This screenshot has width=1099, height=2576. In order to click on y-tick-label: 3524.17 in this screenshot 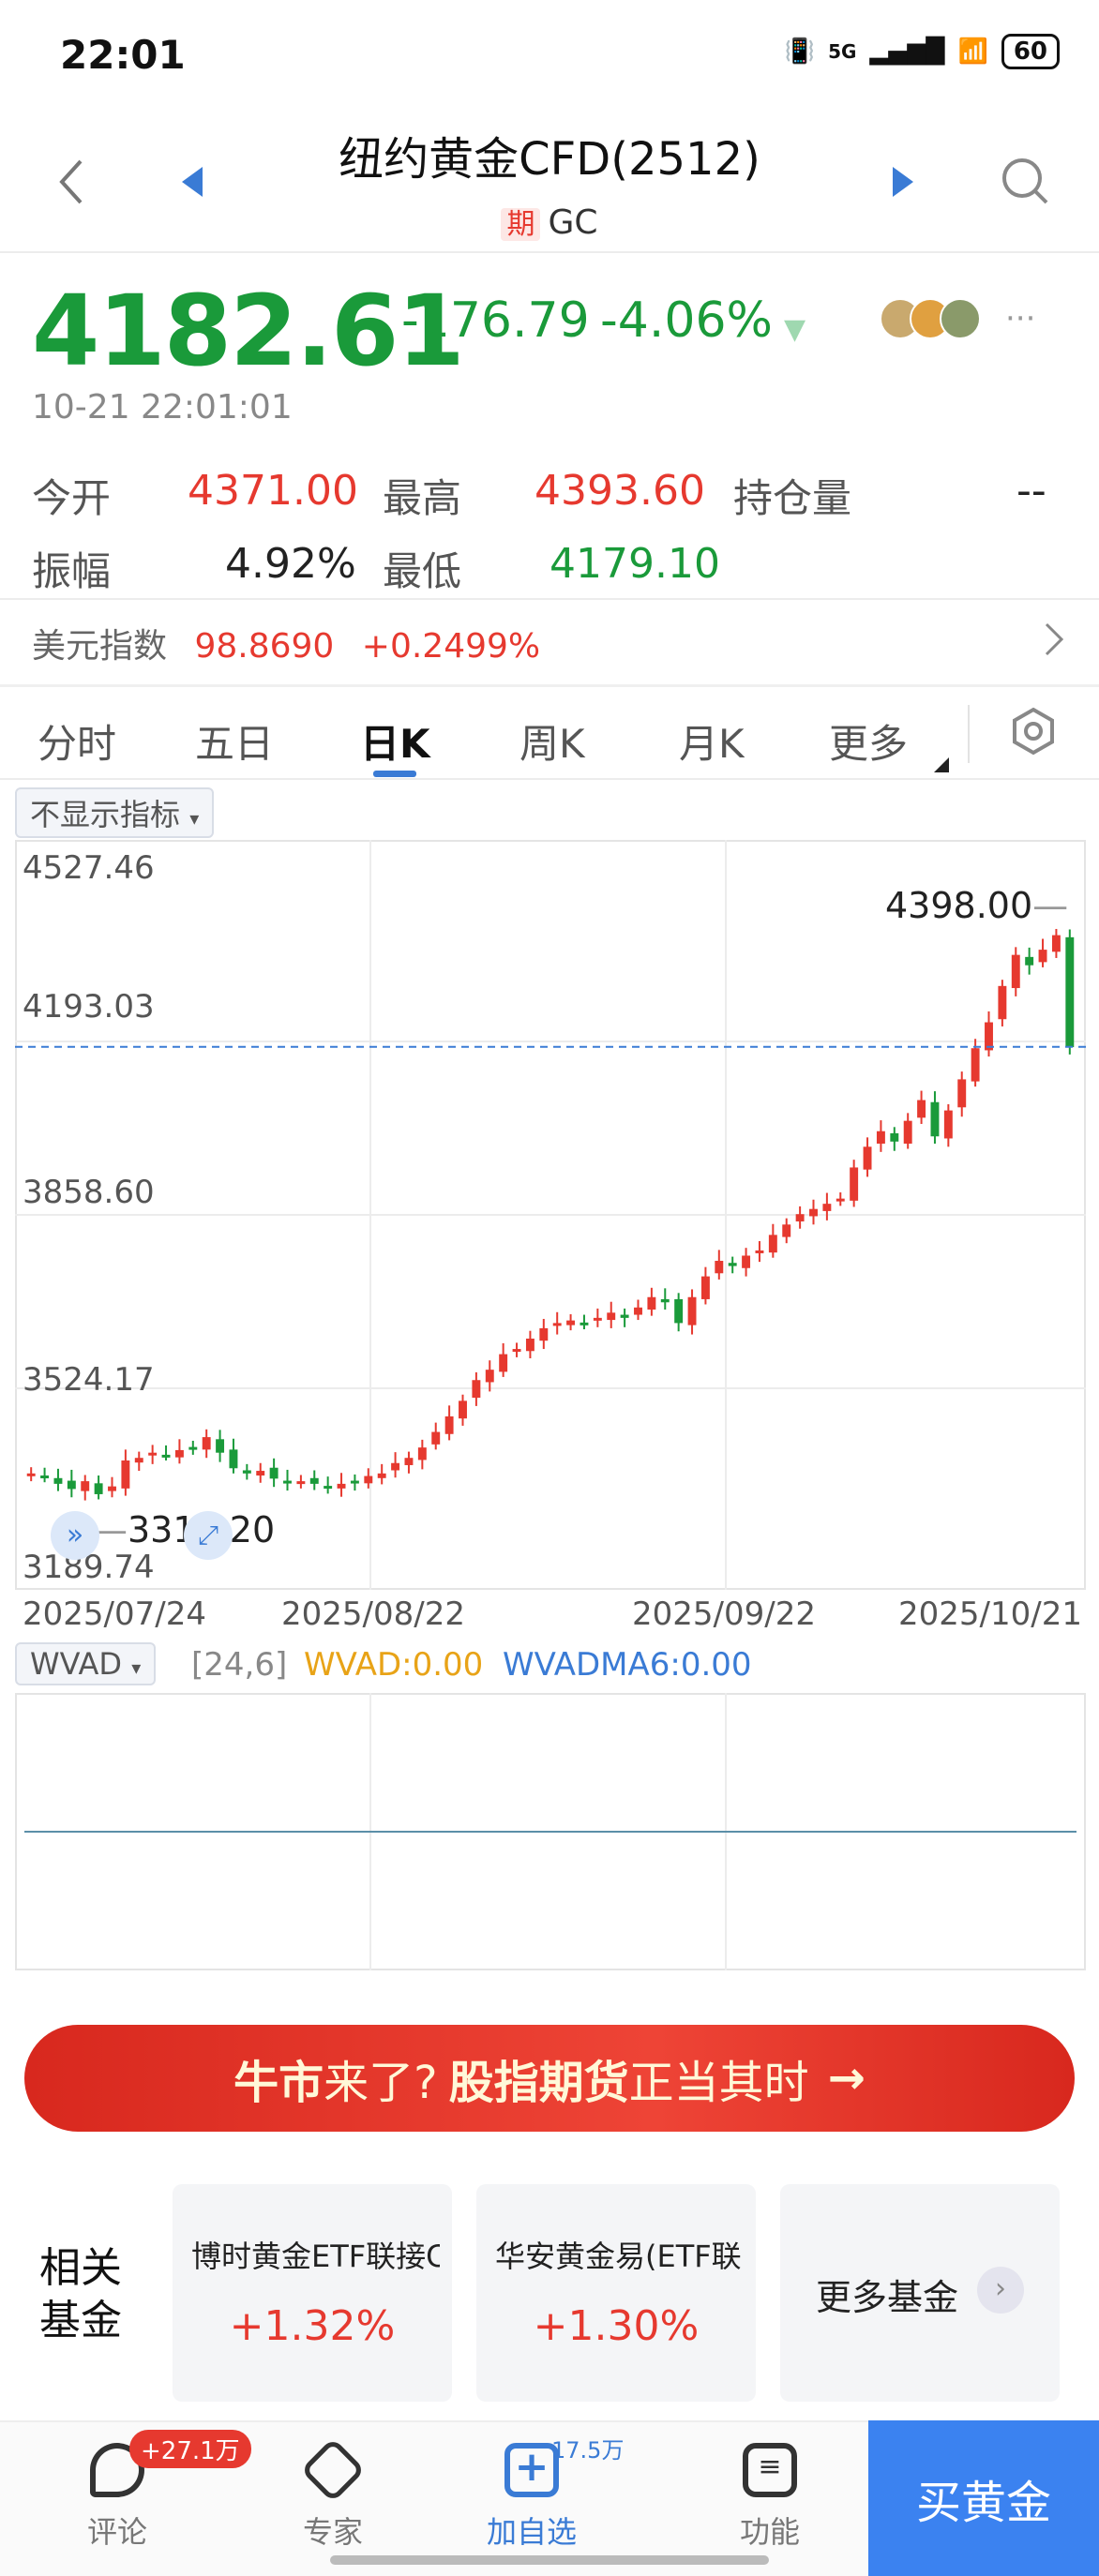, I will do `click(89, 1380)`.